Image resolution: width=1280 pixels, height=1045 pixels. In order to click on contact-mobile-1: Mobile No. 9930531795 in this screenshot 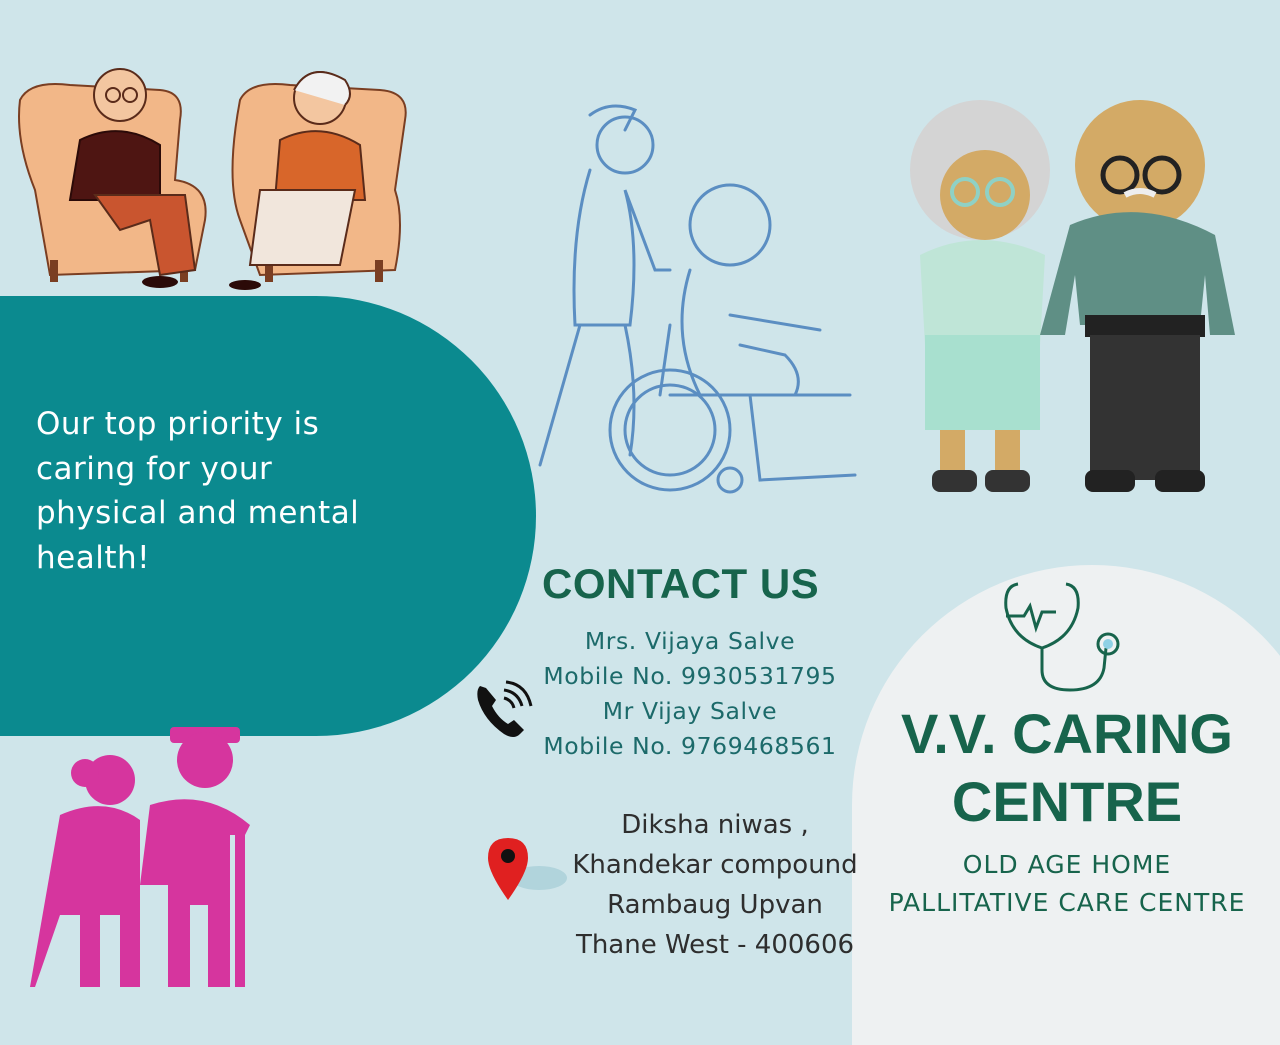, I will do `click(690, 676)`.